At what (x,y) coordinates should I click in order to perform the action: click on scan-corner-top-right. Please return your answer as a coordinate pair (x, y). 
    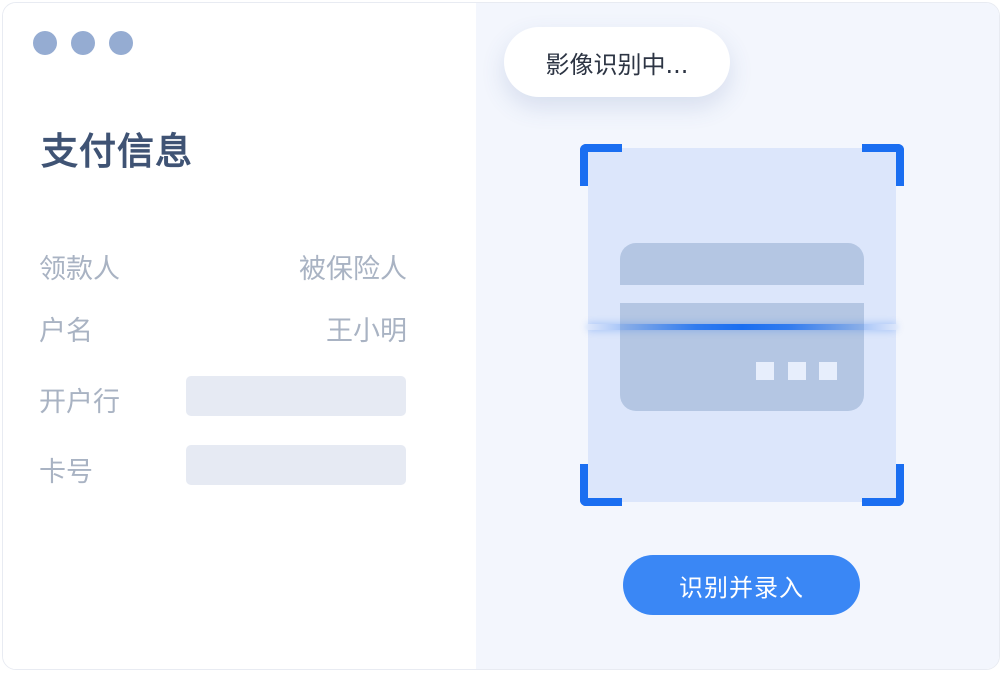
    Looking at the image, I should click on (883, 165).